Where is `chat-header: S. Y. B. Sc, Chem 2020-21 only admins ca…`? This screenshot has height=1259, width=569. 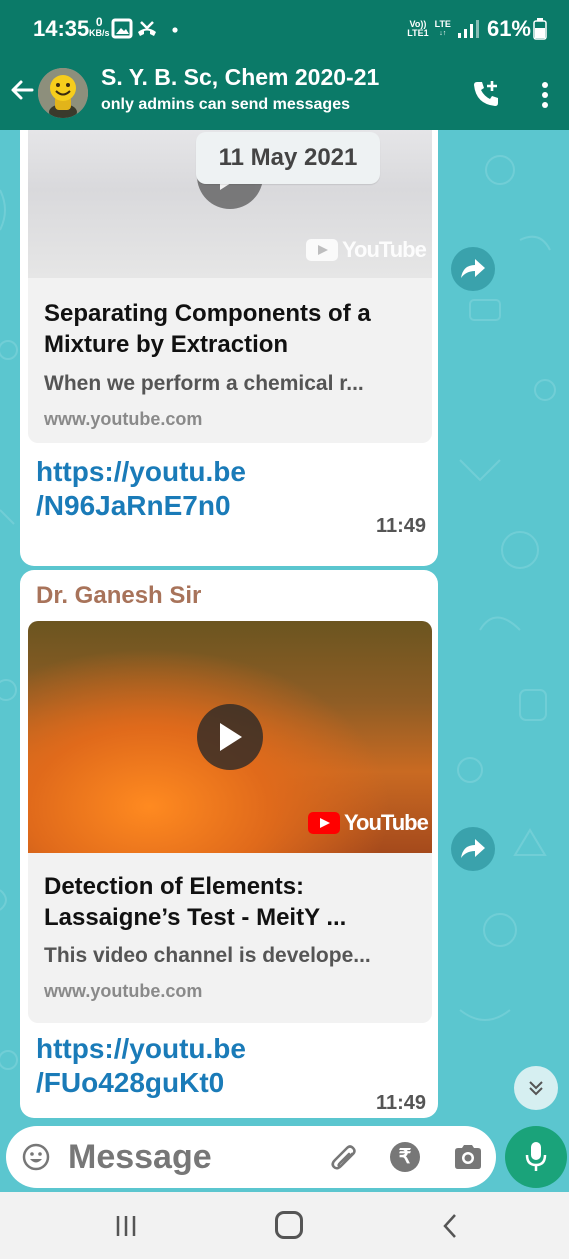
chat-header: S. Y. B. Sc, Chem 2020-21 only admins ca… is located at coordinates (284, 95).